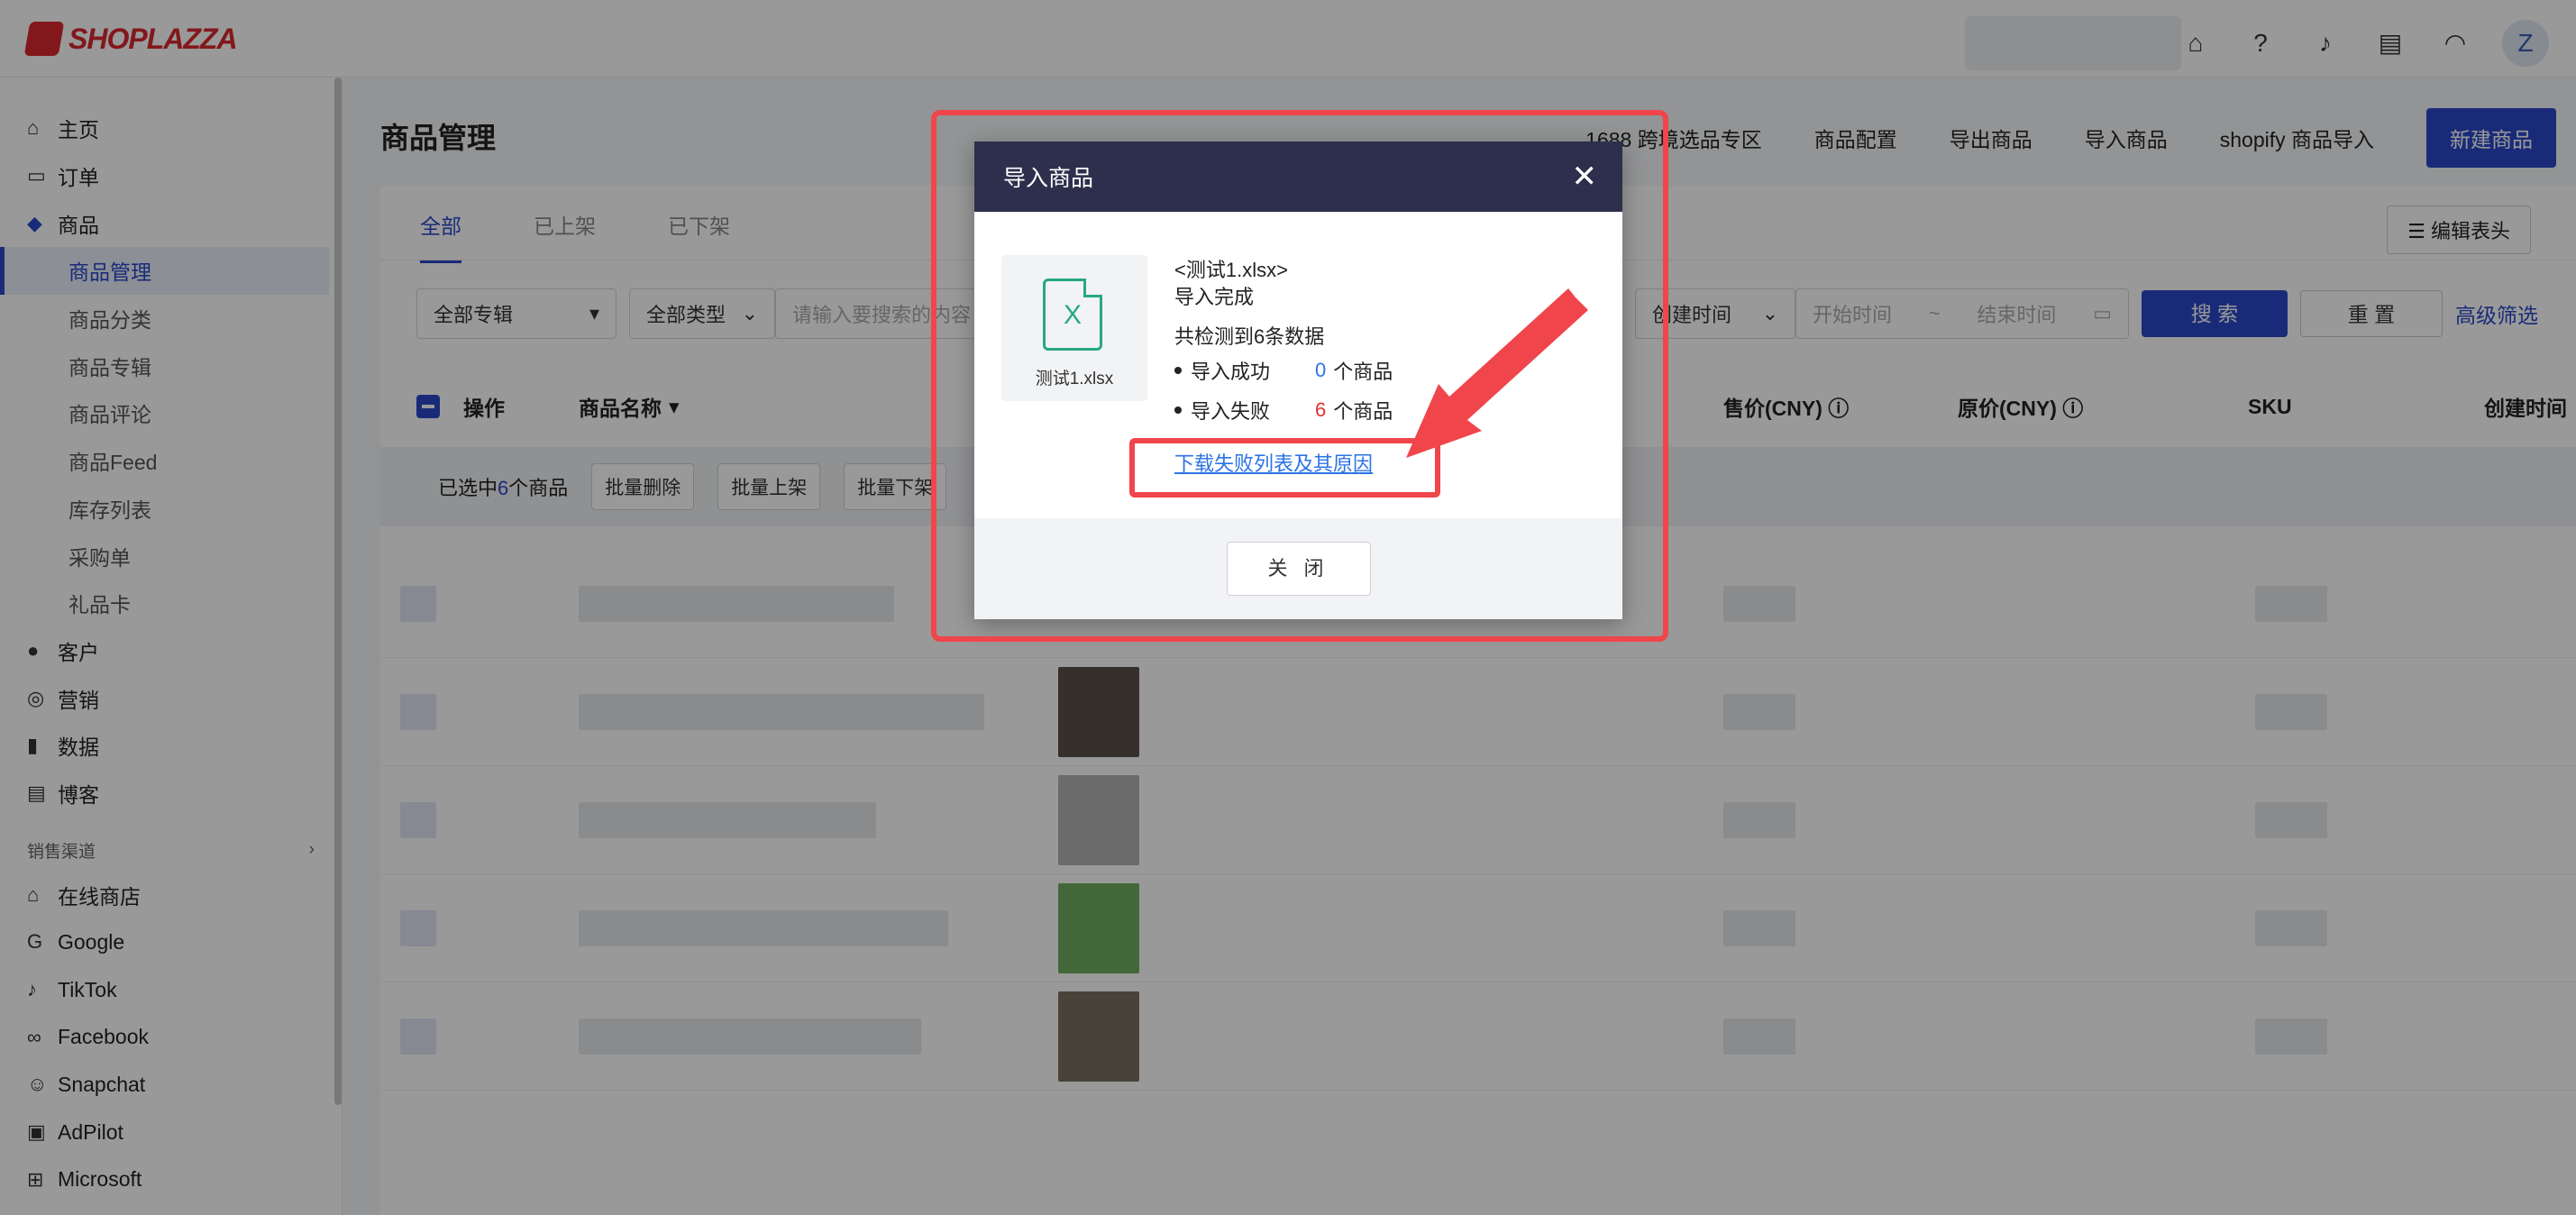 Image resolution: width=2576 pixels, height=1215 pixels. Describe the element at coordinates (1284, 468) in the screenshot. I see `annotation-highlight-link` at that location.